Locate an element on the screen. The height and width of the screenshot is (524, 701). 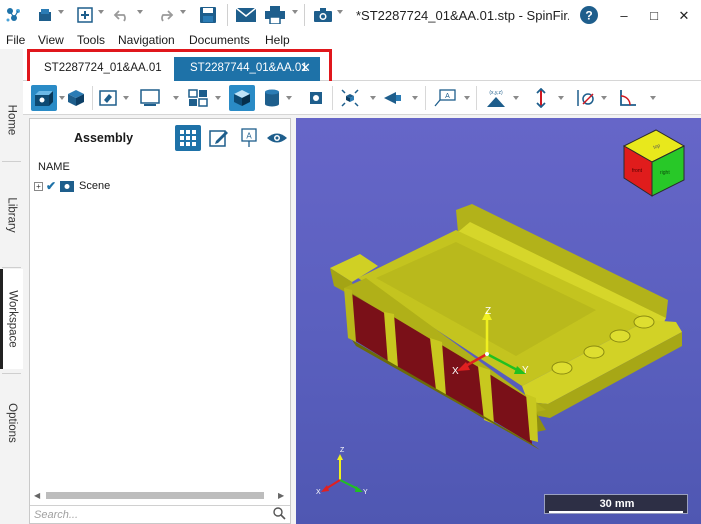
highlight-annotation is located at coordinates (179, 67).